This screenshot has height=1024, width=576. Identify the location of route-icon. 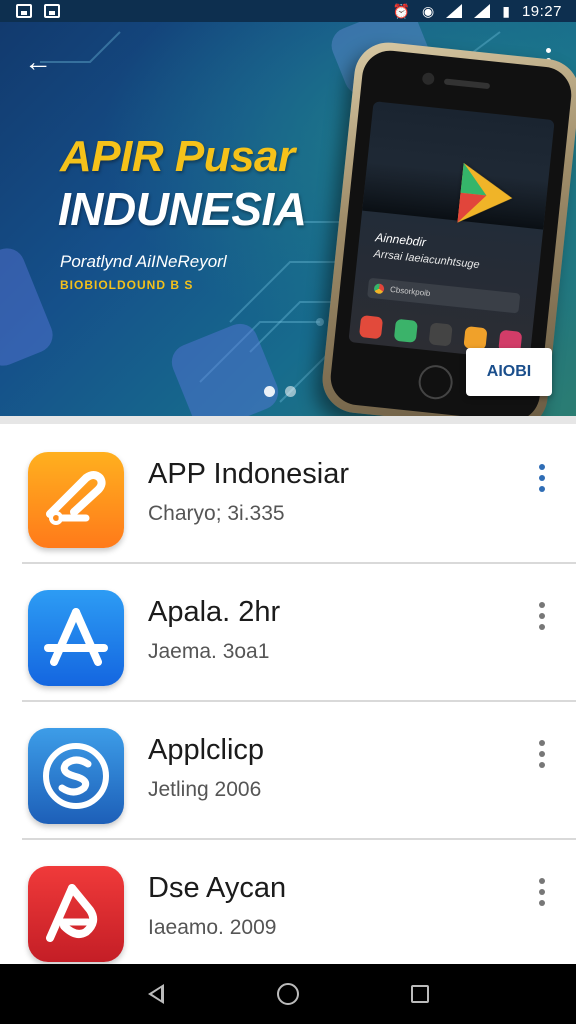
(76, 500).